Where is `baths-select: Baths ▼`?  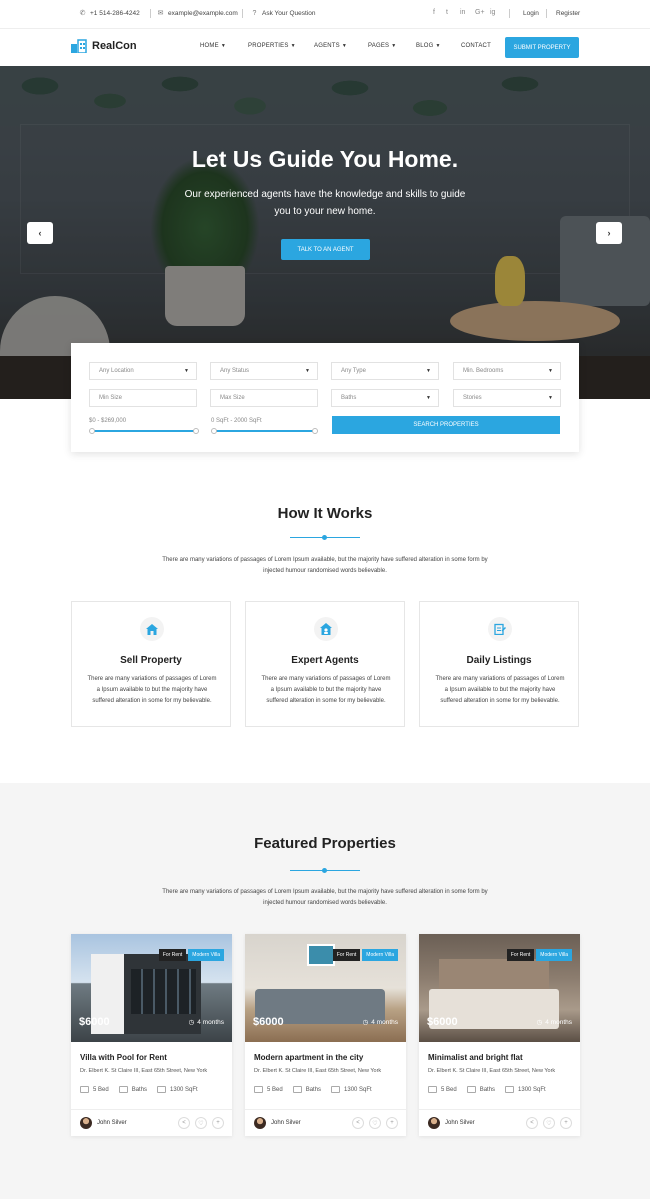 baths-select: Baths ▼ is located at coordinates (385, 398).